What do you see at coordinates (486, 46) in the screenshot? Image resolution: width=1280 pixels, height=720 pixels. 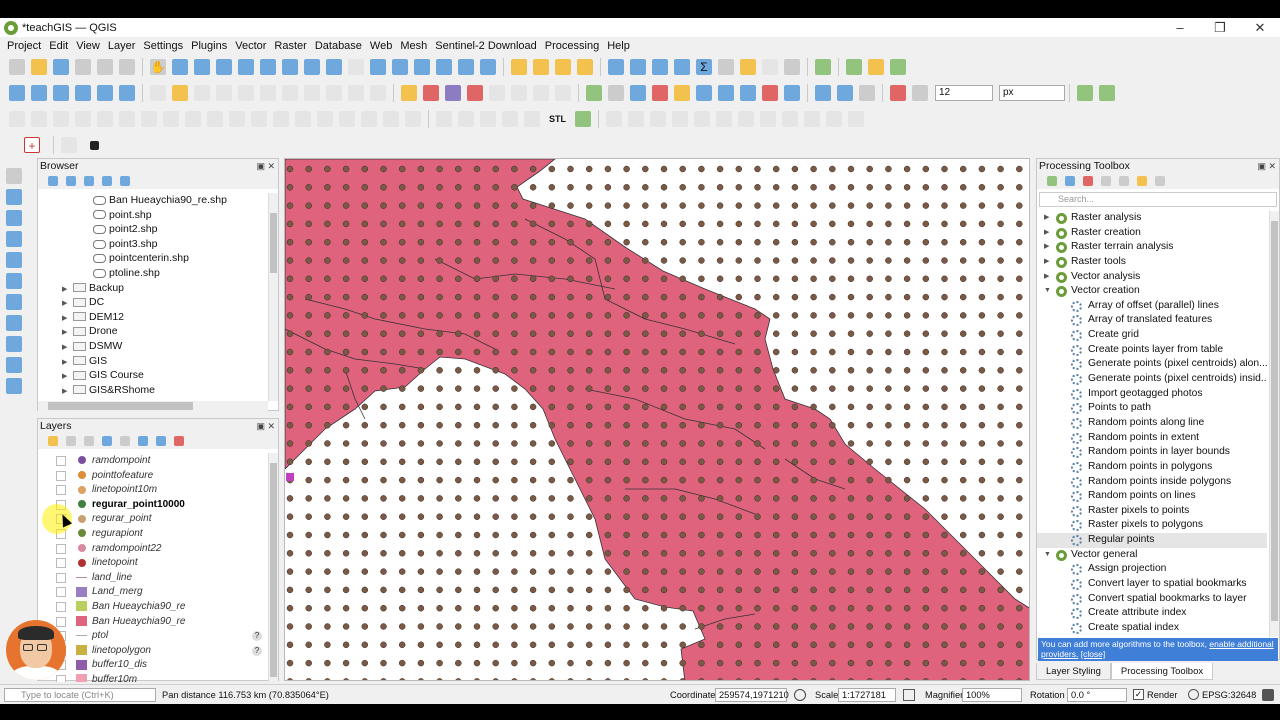 I see `menu-sentinel-2-download: Sentinel-2 Download` at bounding box center [486, 46].